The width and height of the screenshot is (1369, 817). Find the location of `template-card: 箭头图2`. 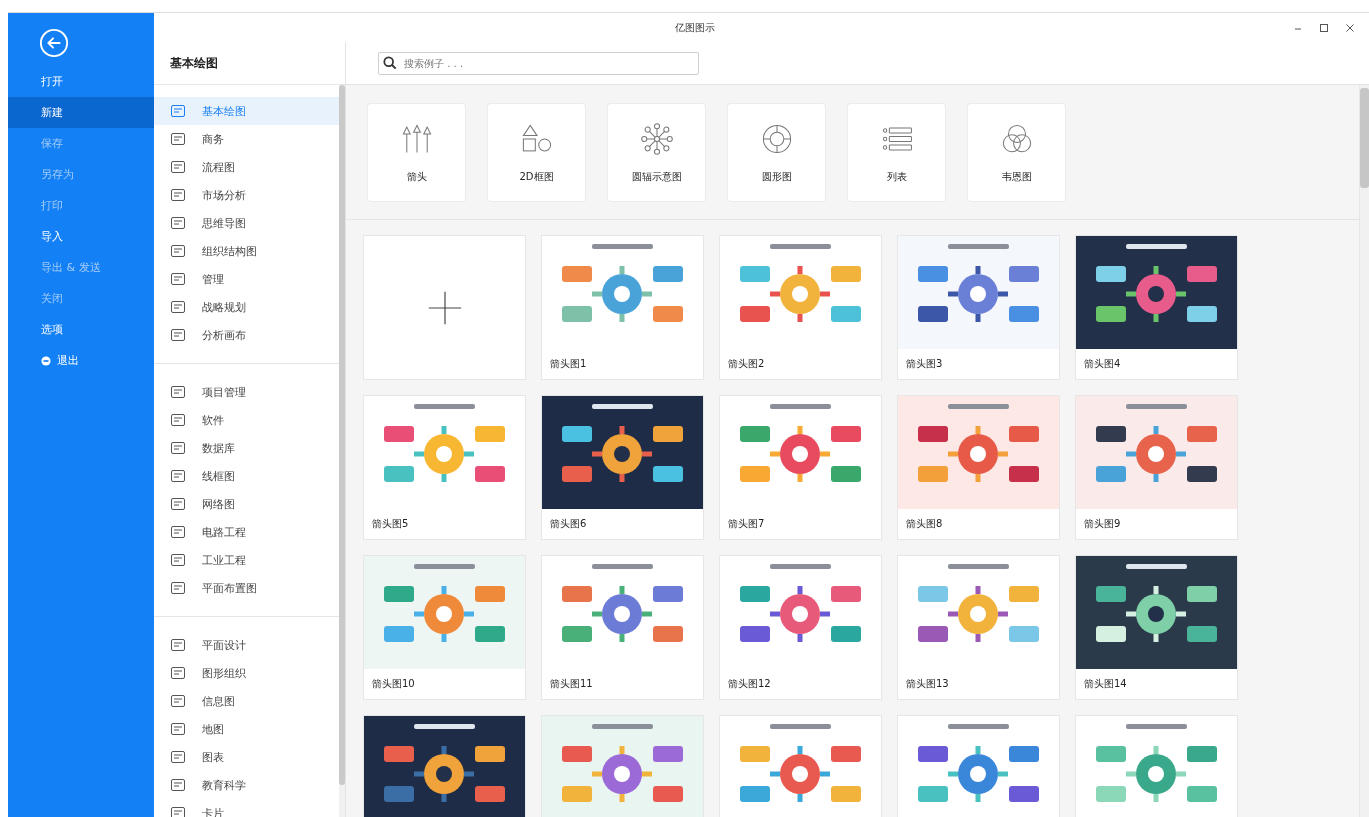

template-card: 箭头图2 is located at coordinates (800, 307).